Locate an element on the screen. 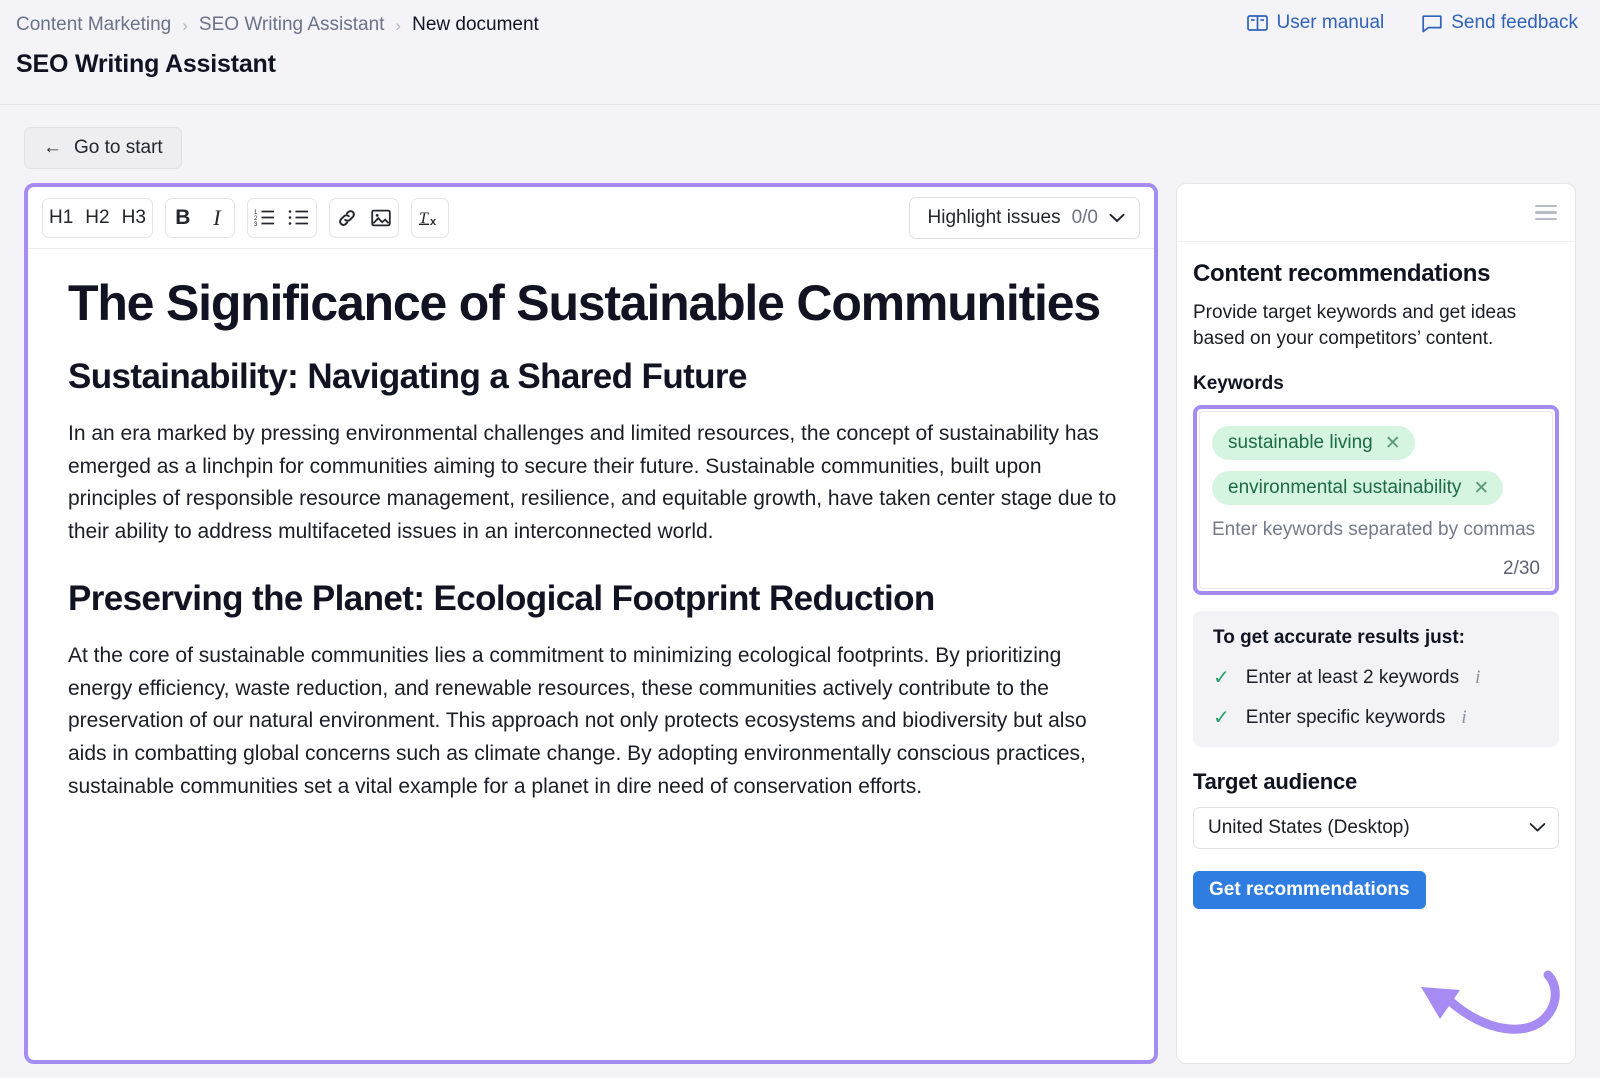 The width and height of the screenshot is (1600, 1078). get-recommendations-button: Get recommendations is located at coordinates (1309, 890).